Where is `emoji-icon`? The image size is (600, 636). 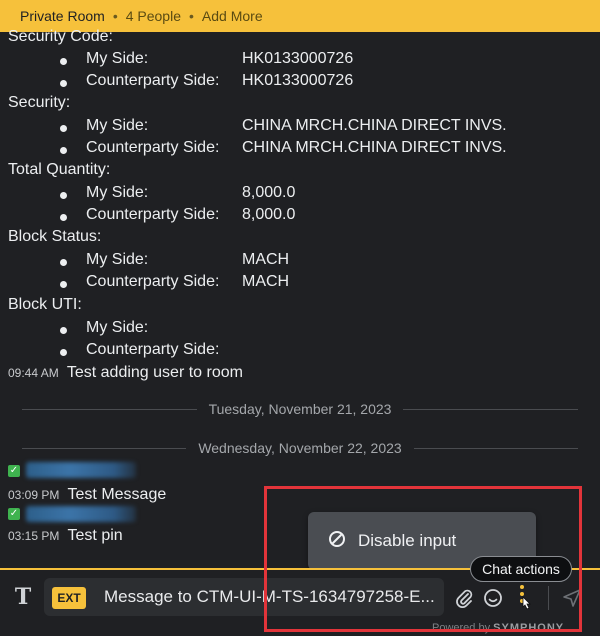
emoji-icon is located at coordinates (493, 598).